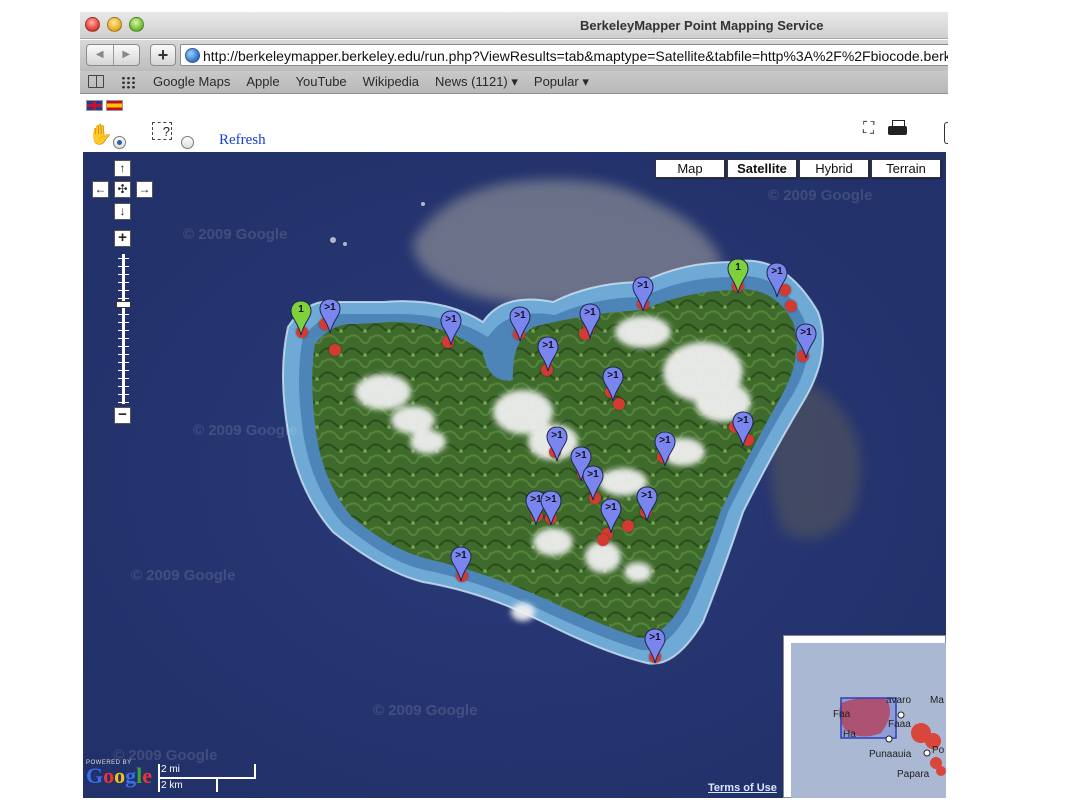 The height and width of the screenshot is (800, 1066). What do you see at coordinates (937, 700) in the screenshot?
I see `overview-label: Ma` at bounding box center [937, 700].